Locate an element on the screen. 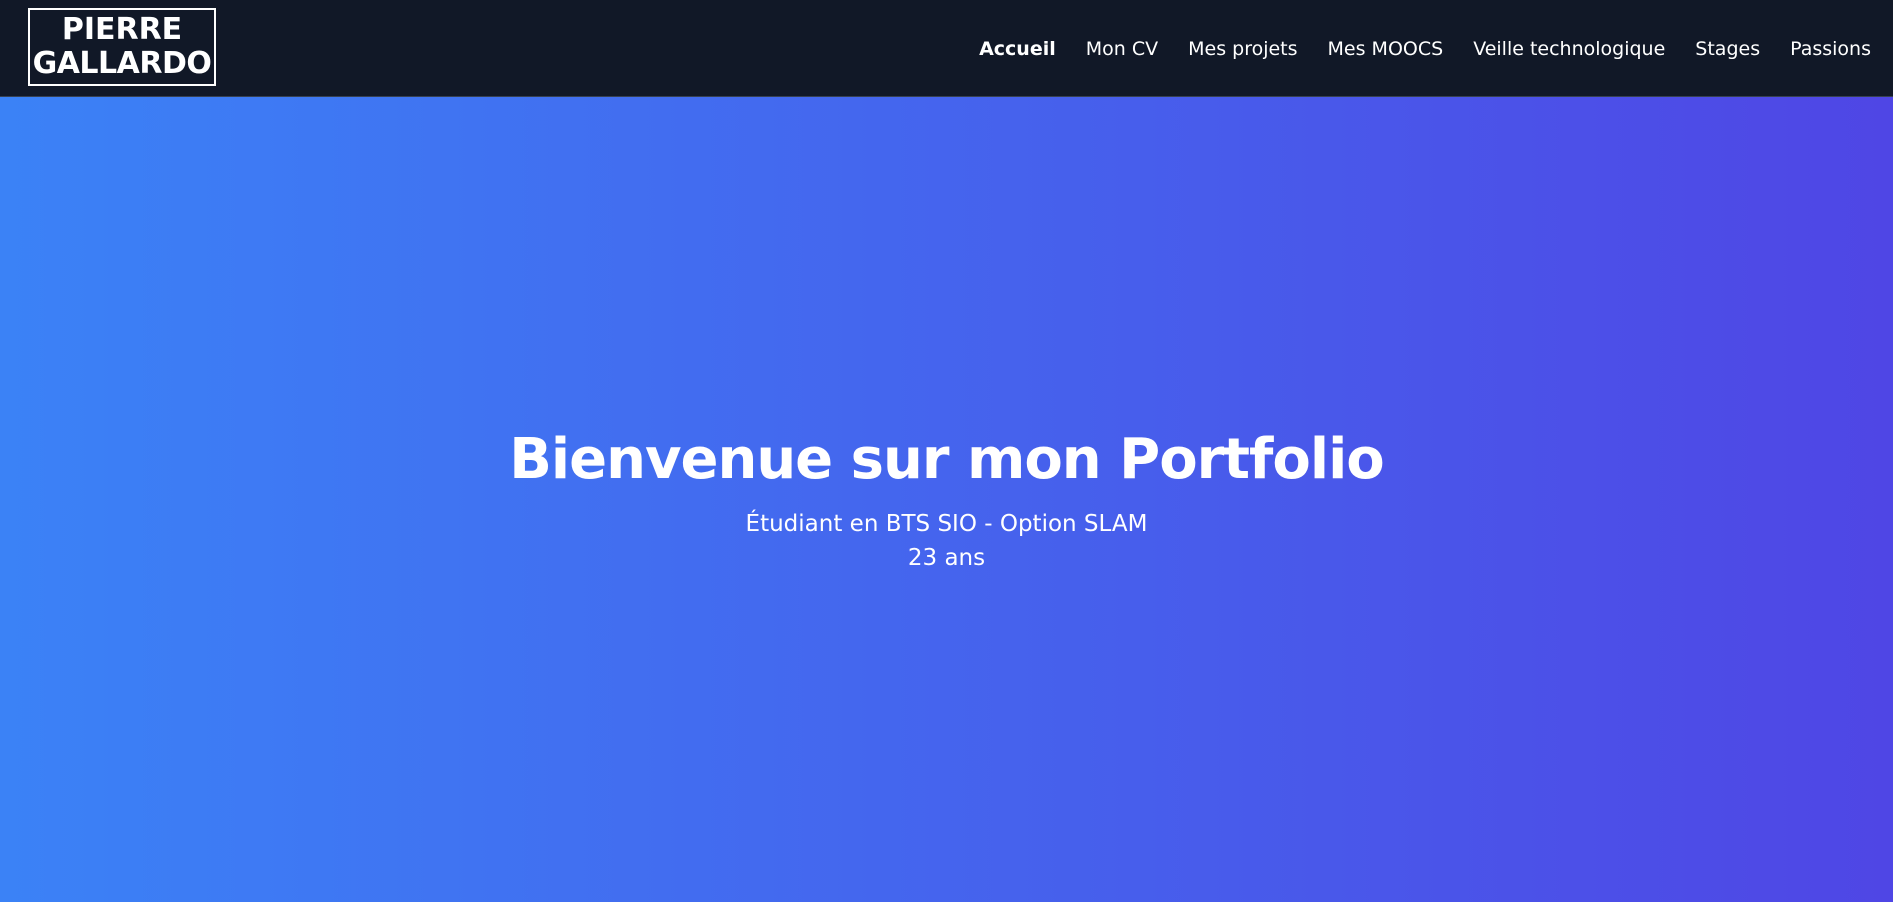 The image size is (1893, 902). hero-age: 23 ans is located at coordinates (946, 557).